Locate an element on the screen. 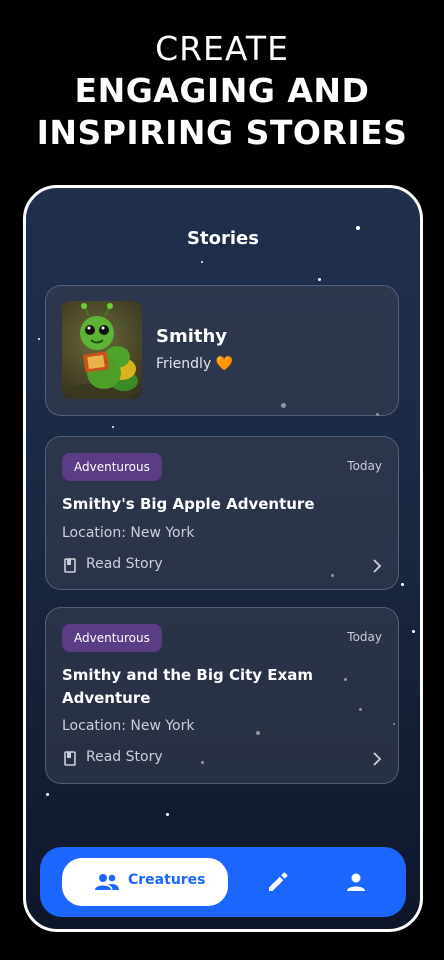 This screenshot has height=960, width=444. headline-line-2: ENGAGING AND is located at coordinates (222, 90).